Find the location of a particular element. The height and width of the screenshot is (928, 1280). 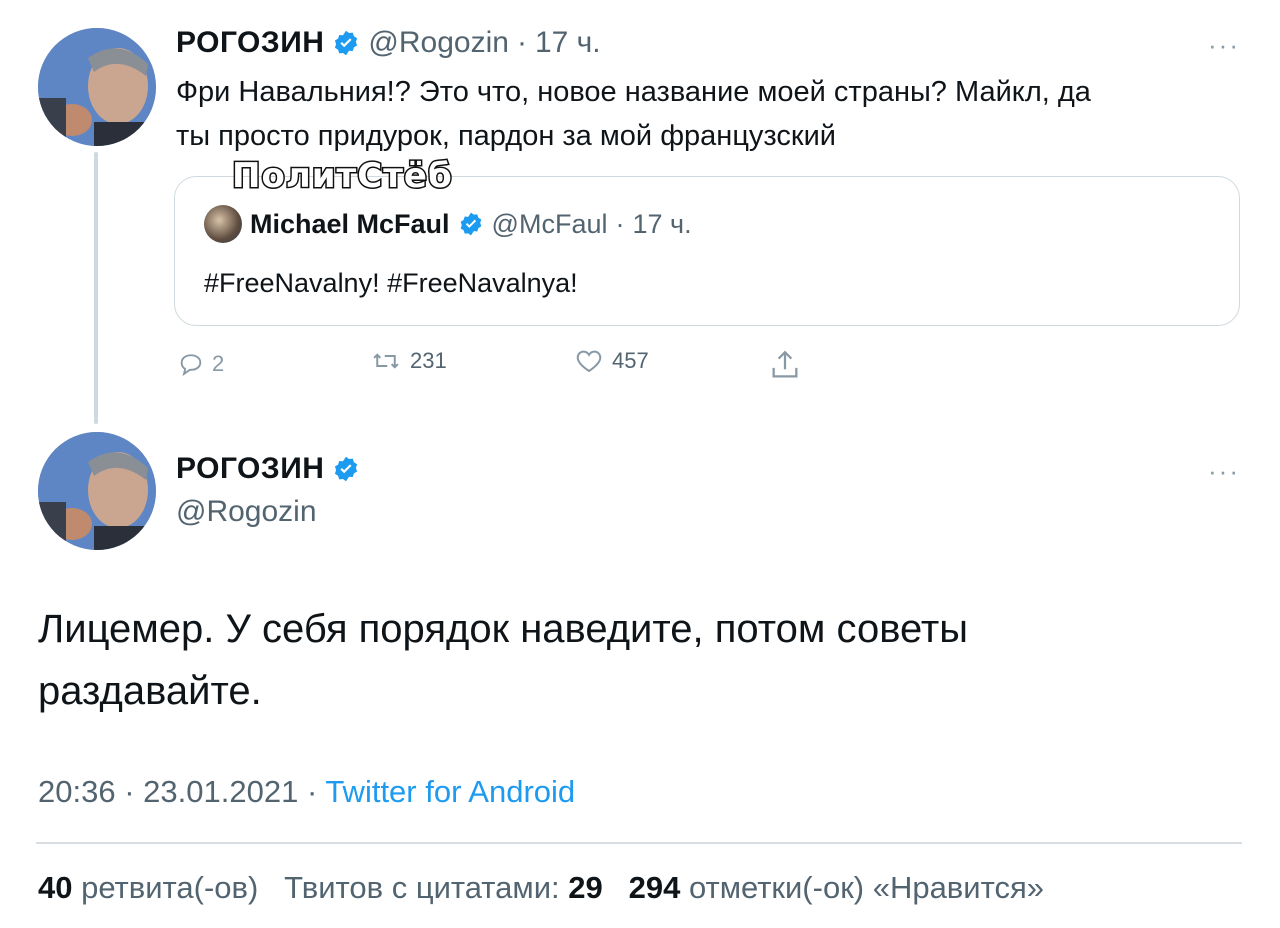

quoted-author-handle: @McFaul is located at coordinates (549, 223).